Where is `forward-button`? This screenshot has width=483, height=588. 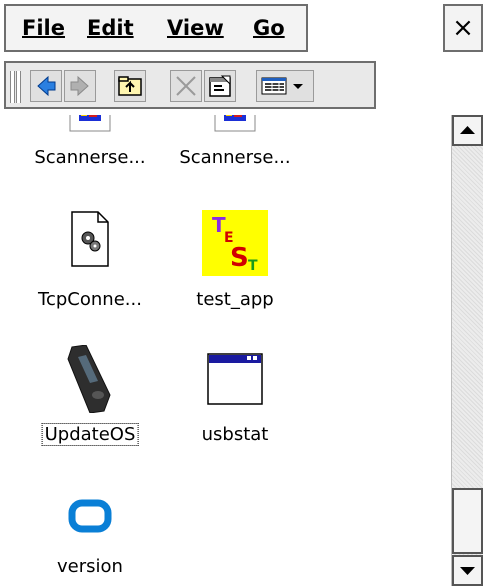
forward-button is located at coordinates (80, 86).